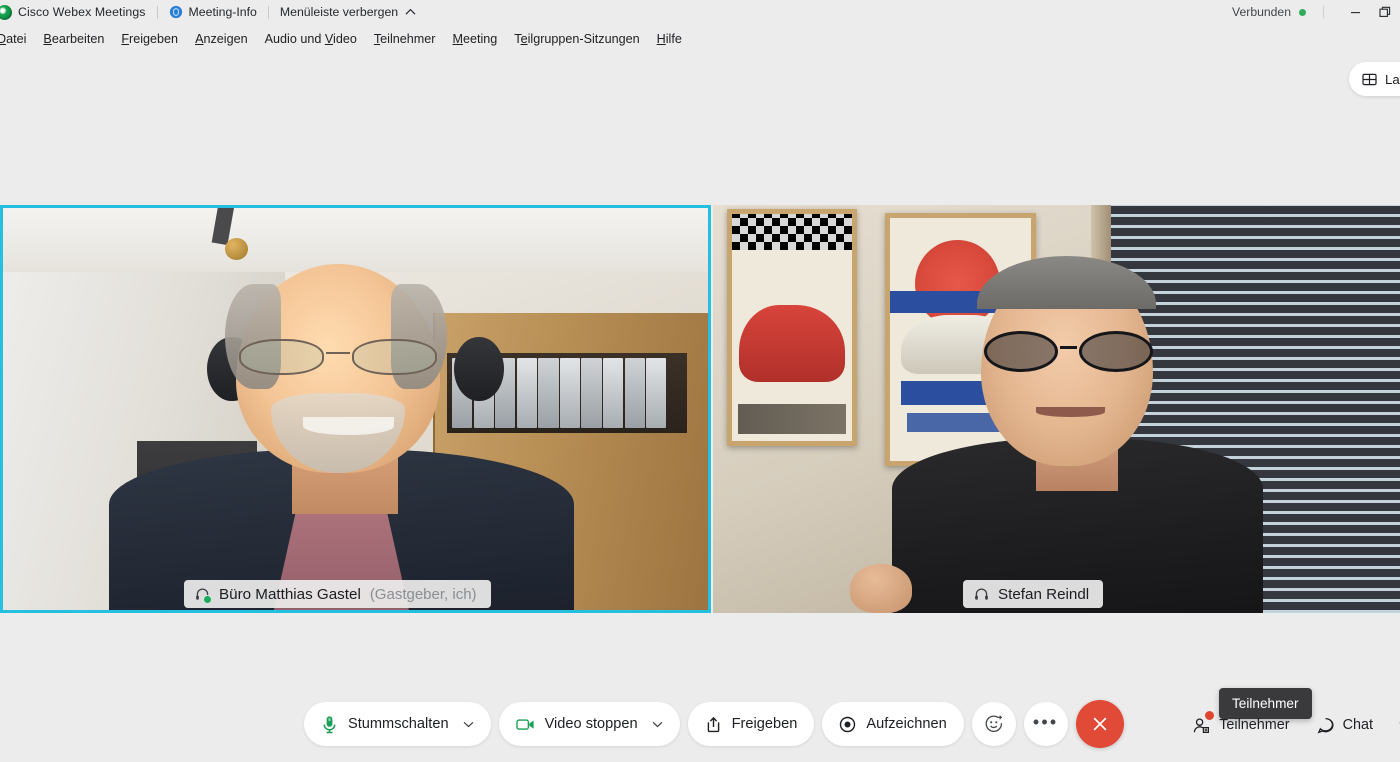  I want to click on share-upload-icon, so click(713, 724).